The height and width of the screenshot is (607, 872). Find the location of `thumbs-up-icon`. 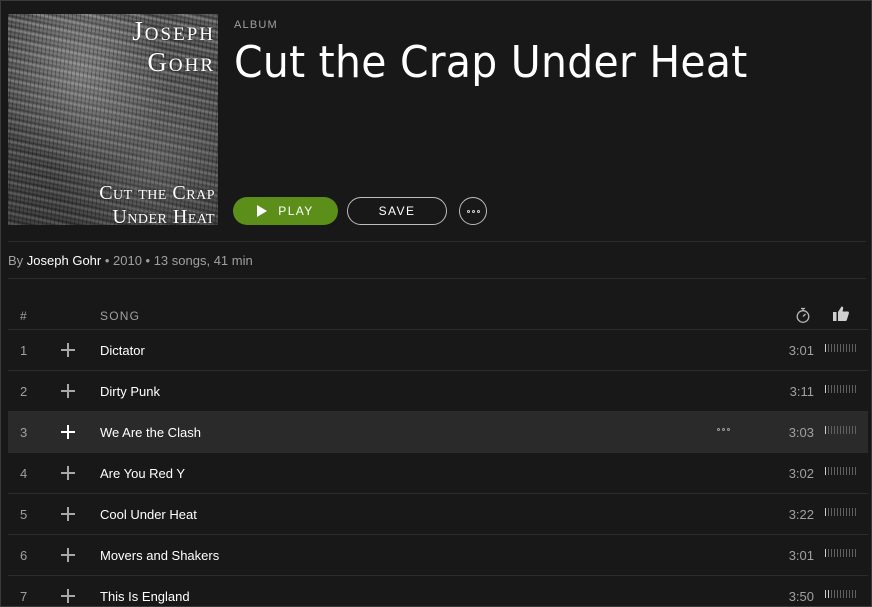

thumbs-up-icon is located at coordinates (841, 314).